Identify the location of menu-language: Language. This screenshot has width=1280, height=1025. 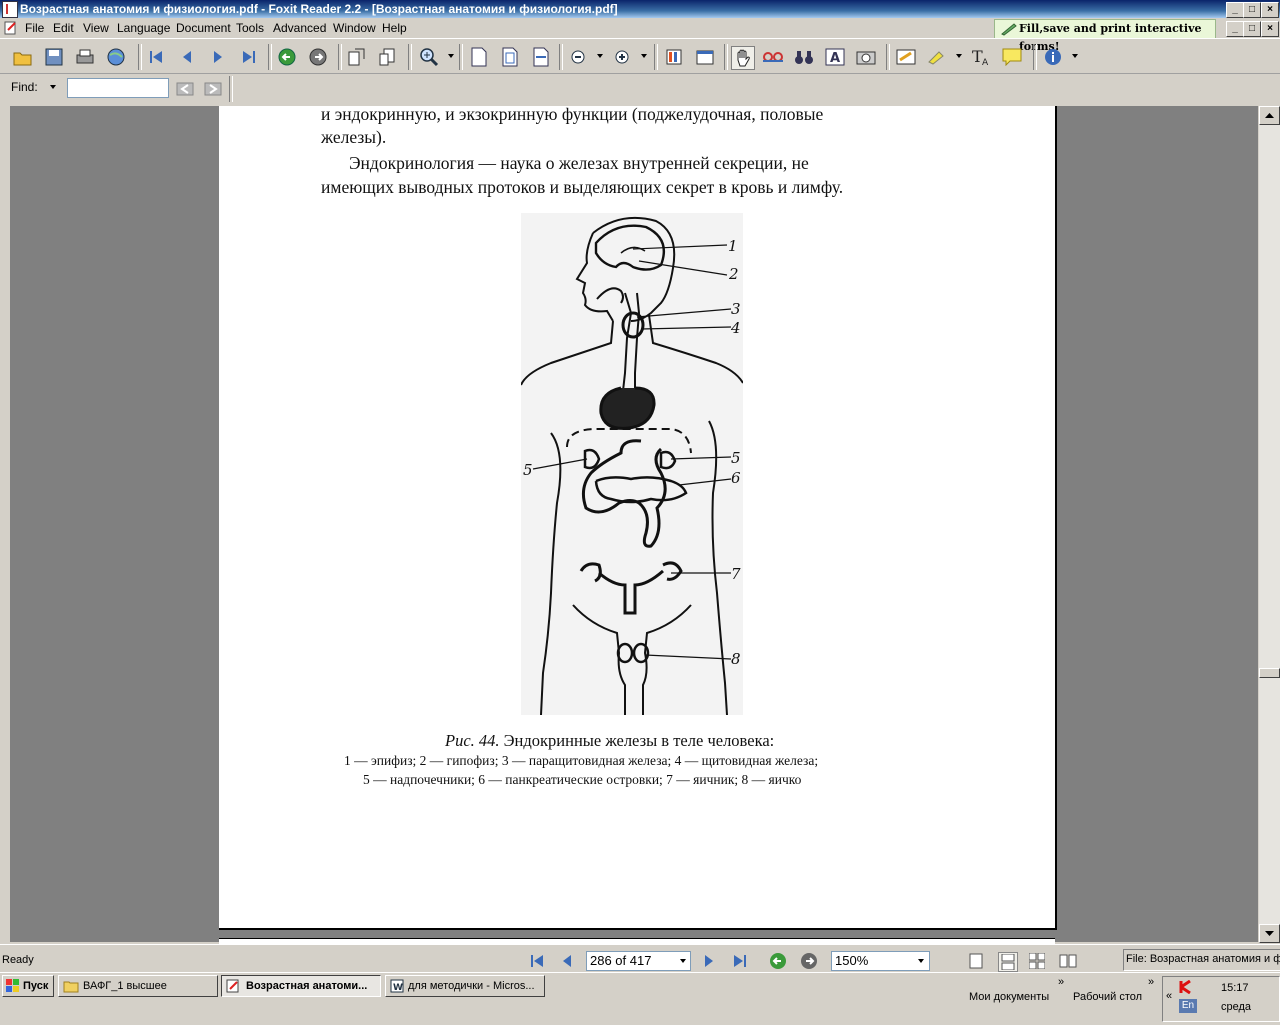
(143, 28).